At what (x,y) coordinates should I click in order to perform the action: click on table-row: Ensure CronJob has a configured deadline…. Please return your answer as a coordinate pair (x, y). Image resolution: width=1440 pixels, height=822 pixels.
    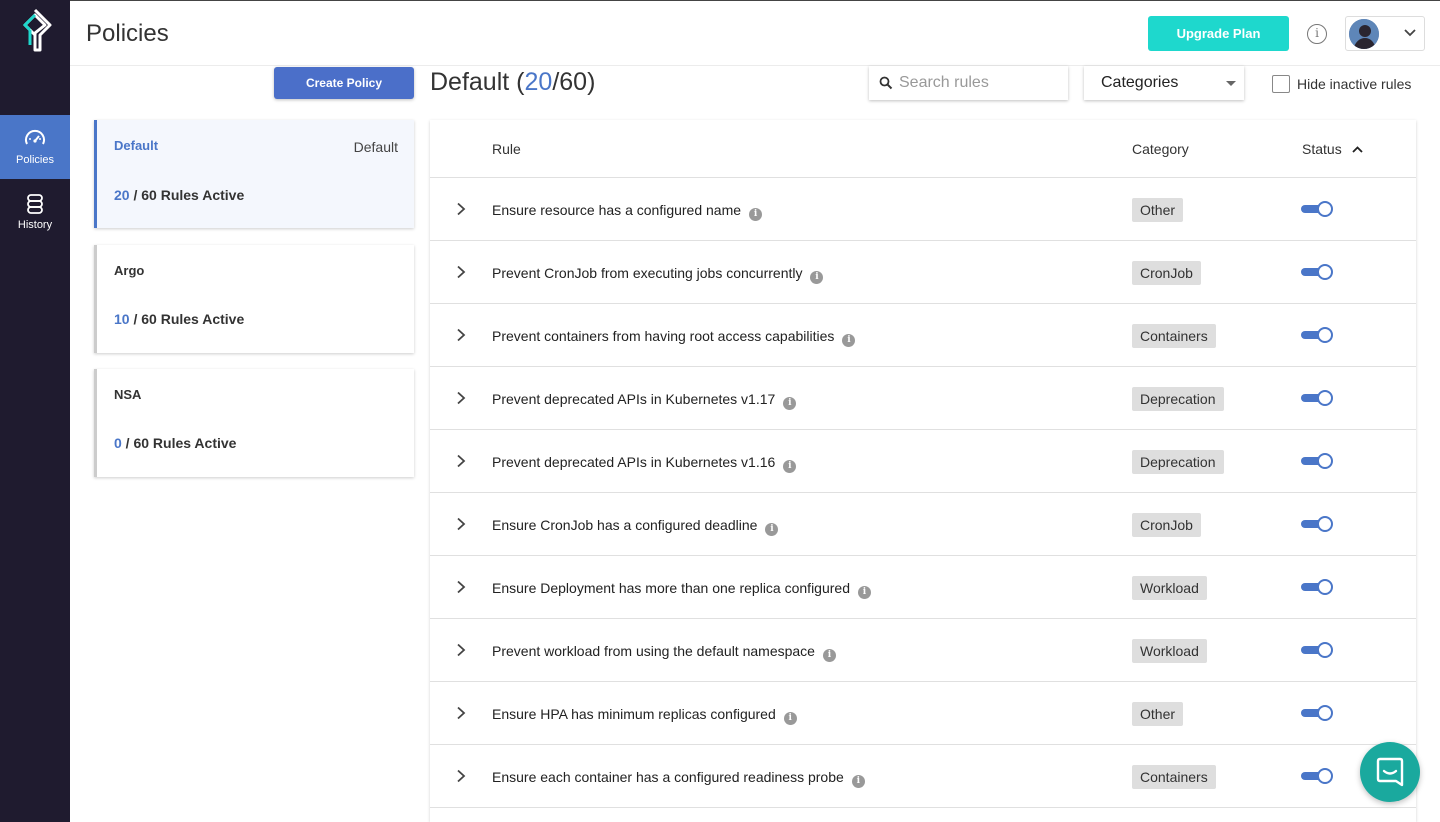
    Looking at the image, I should click on (923, 524).